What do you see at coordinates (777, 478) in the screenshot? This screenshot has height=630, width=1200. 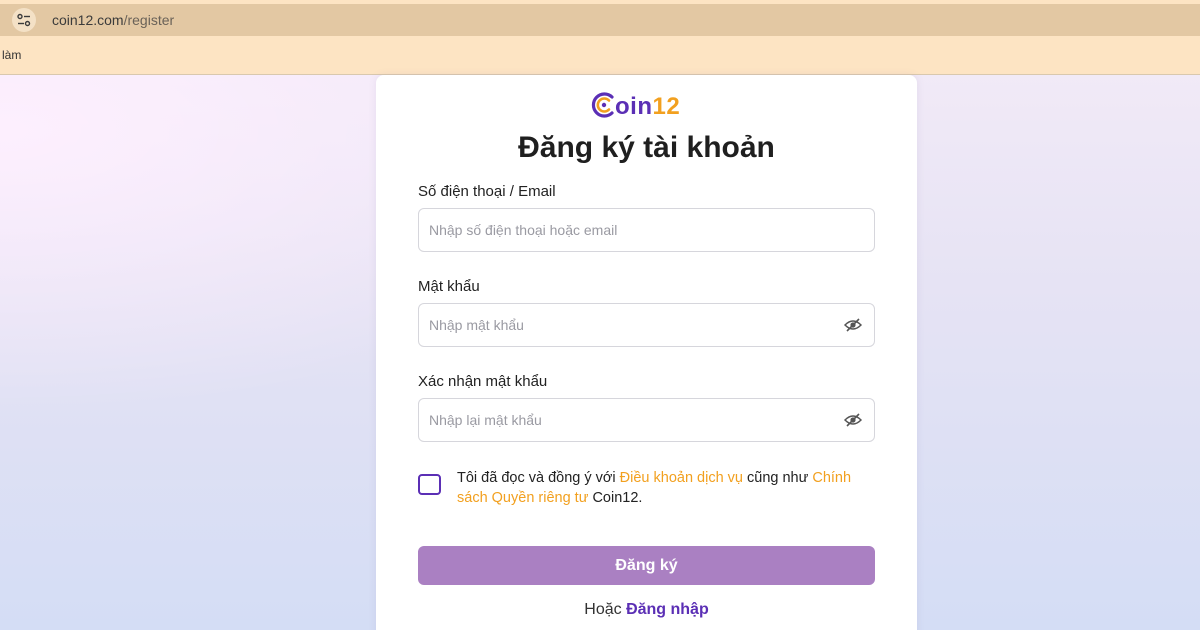 I see `terms-middle: cũng như` at bounding box center [777, 478].